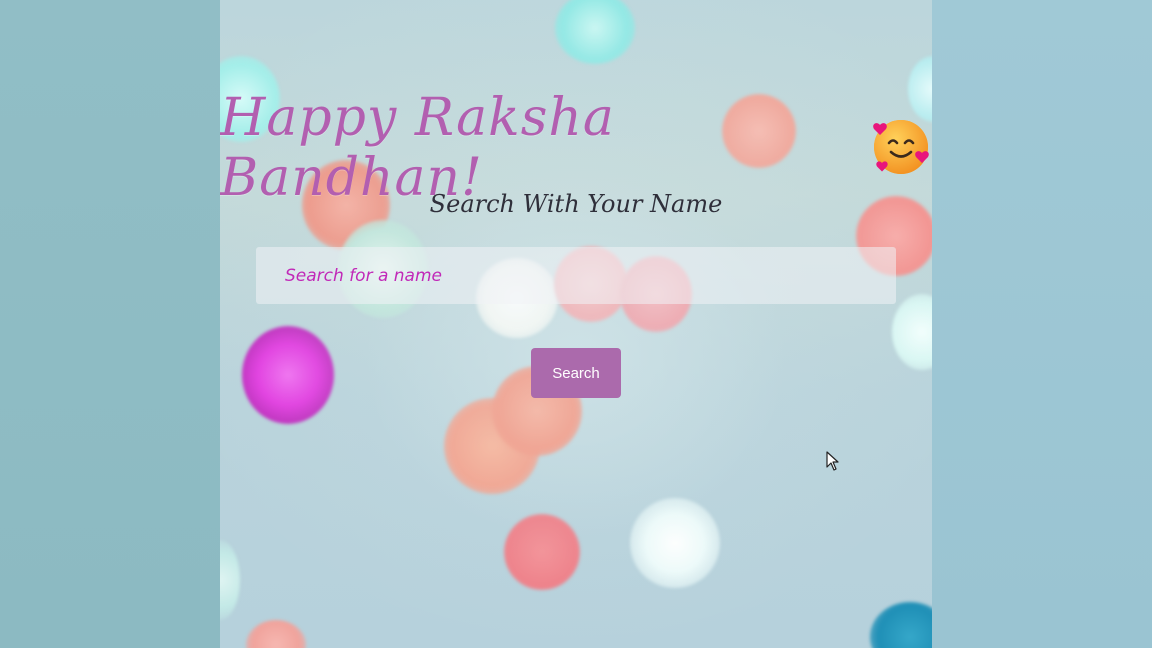 Image resolution: width=1152 pixels, height=648 pixels. What do you see at coordinates (576, 204) in the screenshot?
I see `page-subtitle: Search With Your Name` at bounding box center [576, 204].